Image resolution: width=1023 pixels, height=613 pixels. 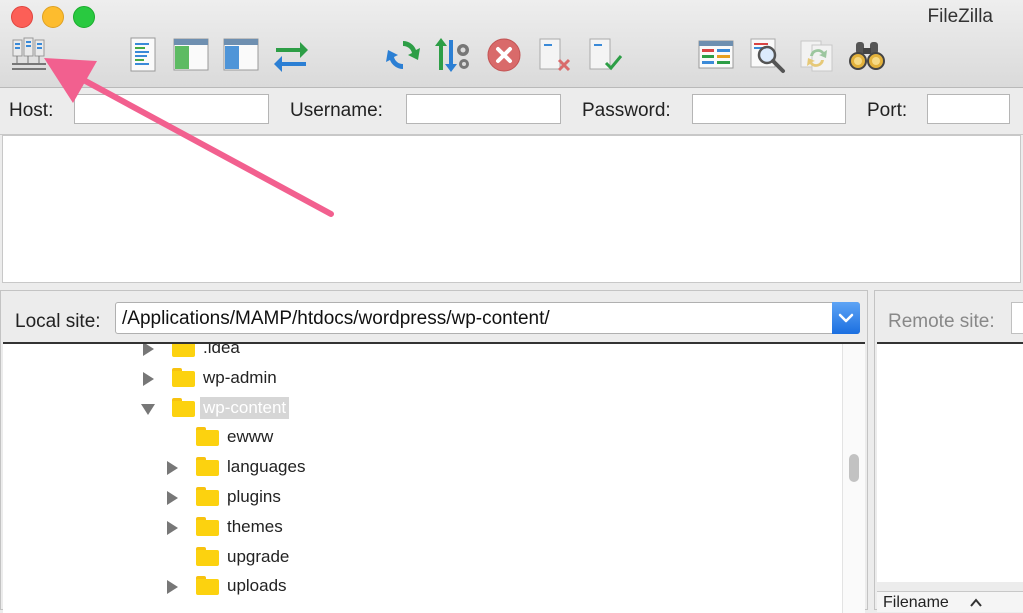 What do you see at coordinates (769, 109) in the screenshot?
I see `password-input` at bounding box center [769, 109].